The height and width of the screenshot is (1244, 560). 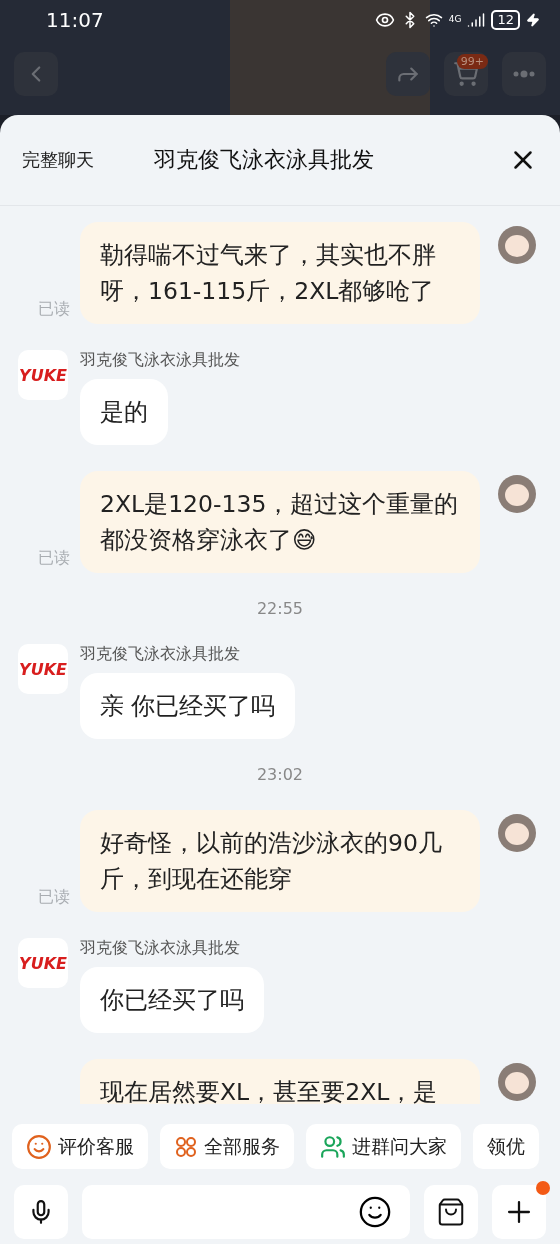 What do you see at coordinates (124, 412) in the screenshot?
I see `message-bubble: 是的` at bounding box center [124, 412].